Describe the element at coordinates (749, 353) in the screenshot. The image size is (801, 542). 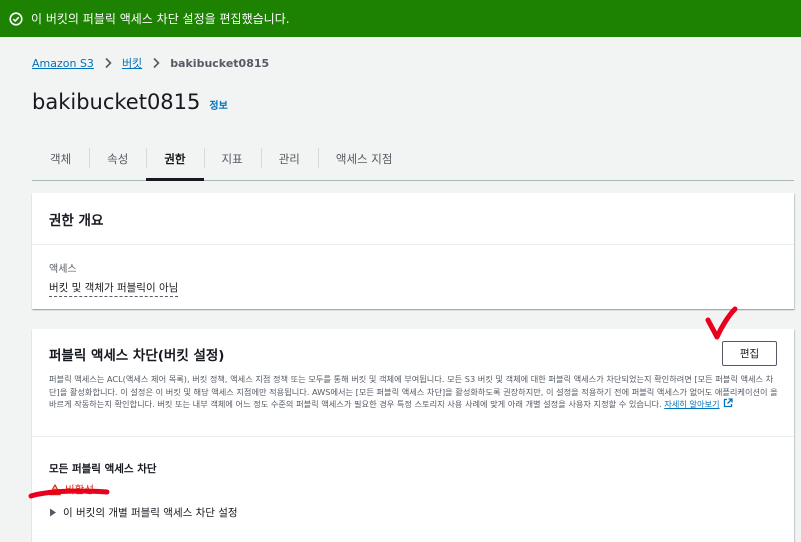
I see `edit-button: 편집` at that location.